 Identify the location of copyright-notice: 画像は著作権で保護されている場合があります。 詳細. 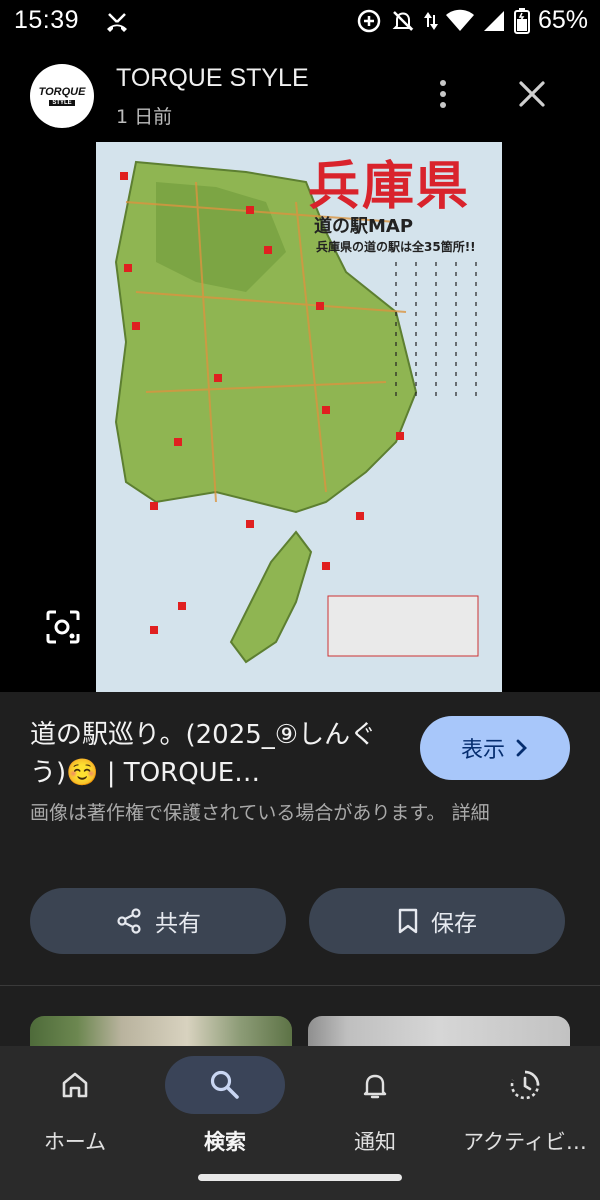
(300, 813).